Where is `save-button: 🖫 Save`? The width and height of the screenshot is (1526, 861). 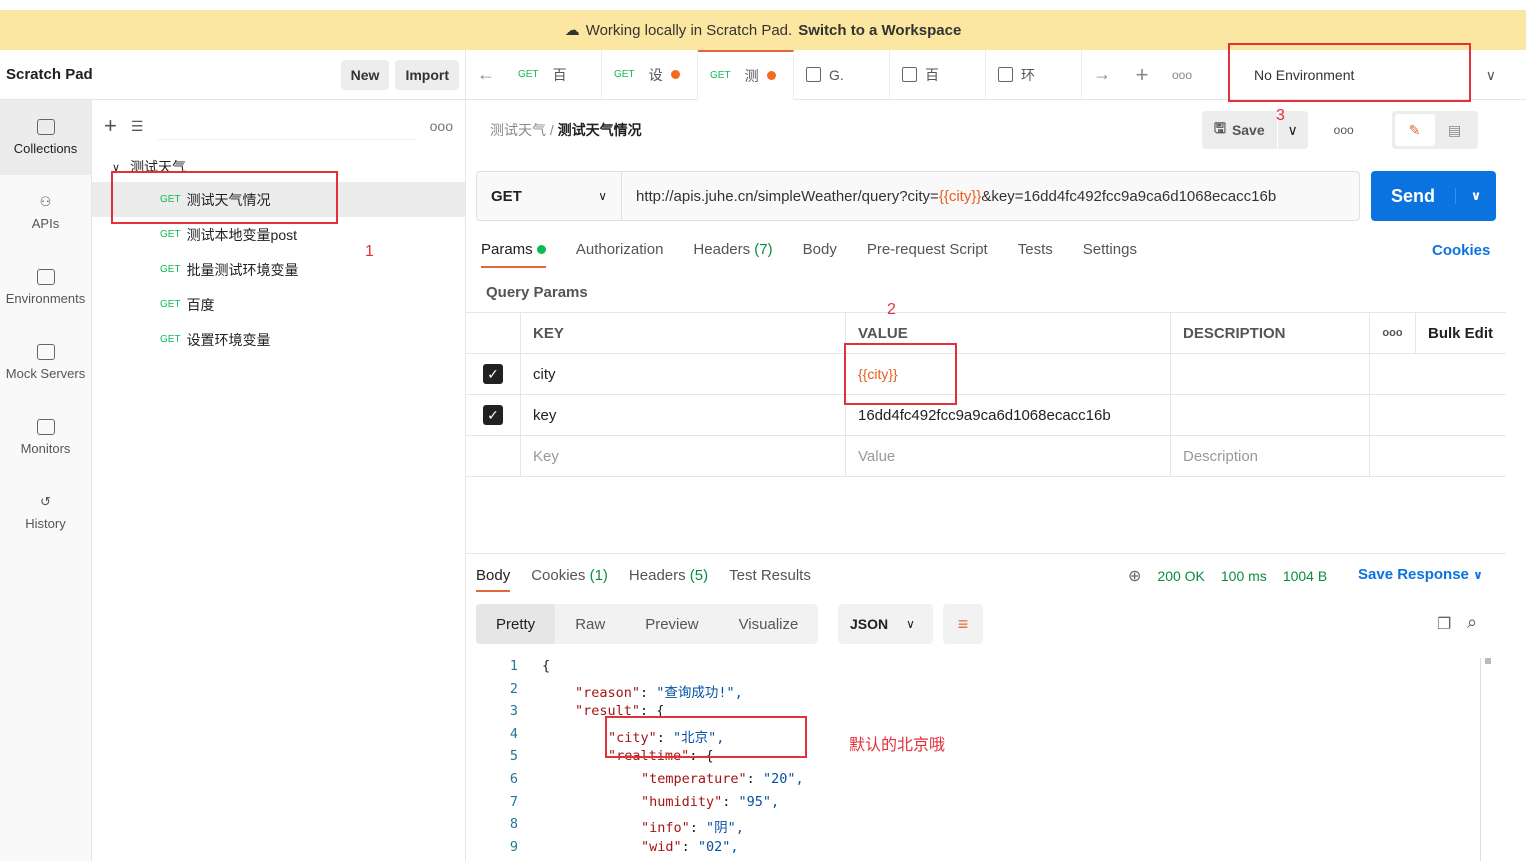 save-button: 🖫 Save is located at coordinates (1239, 130).